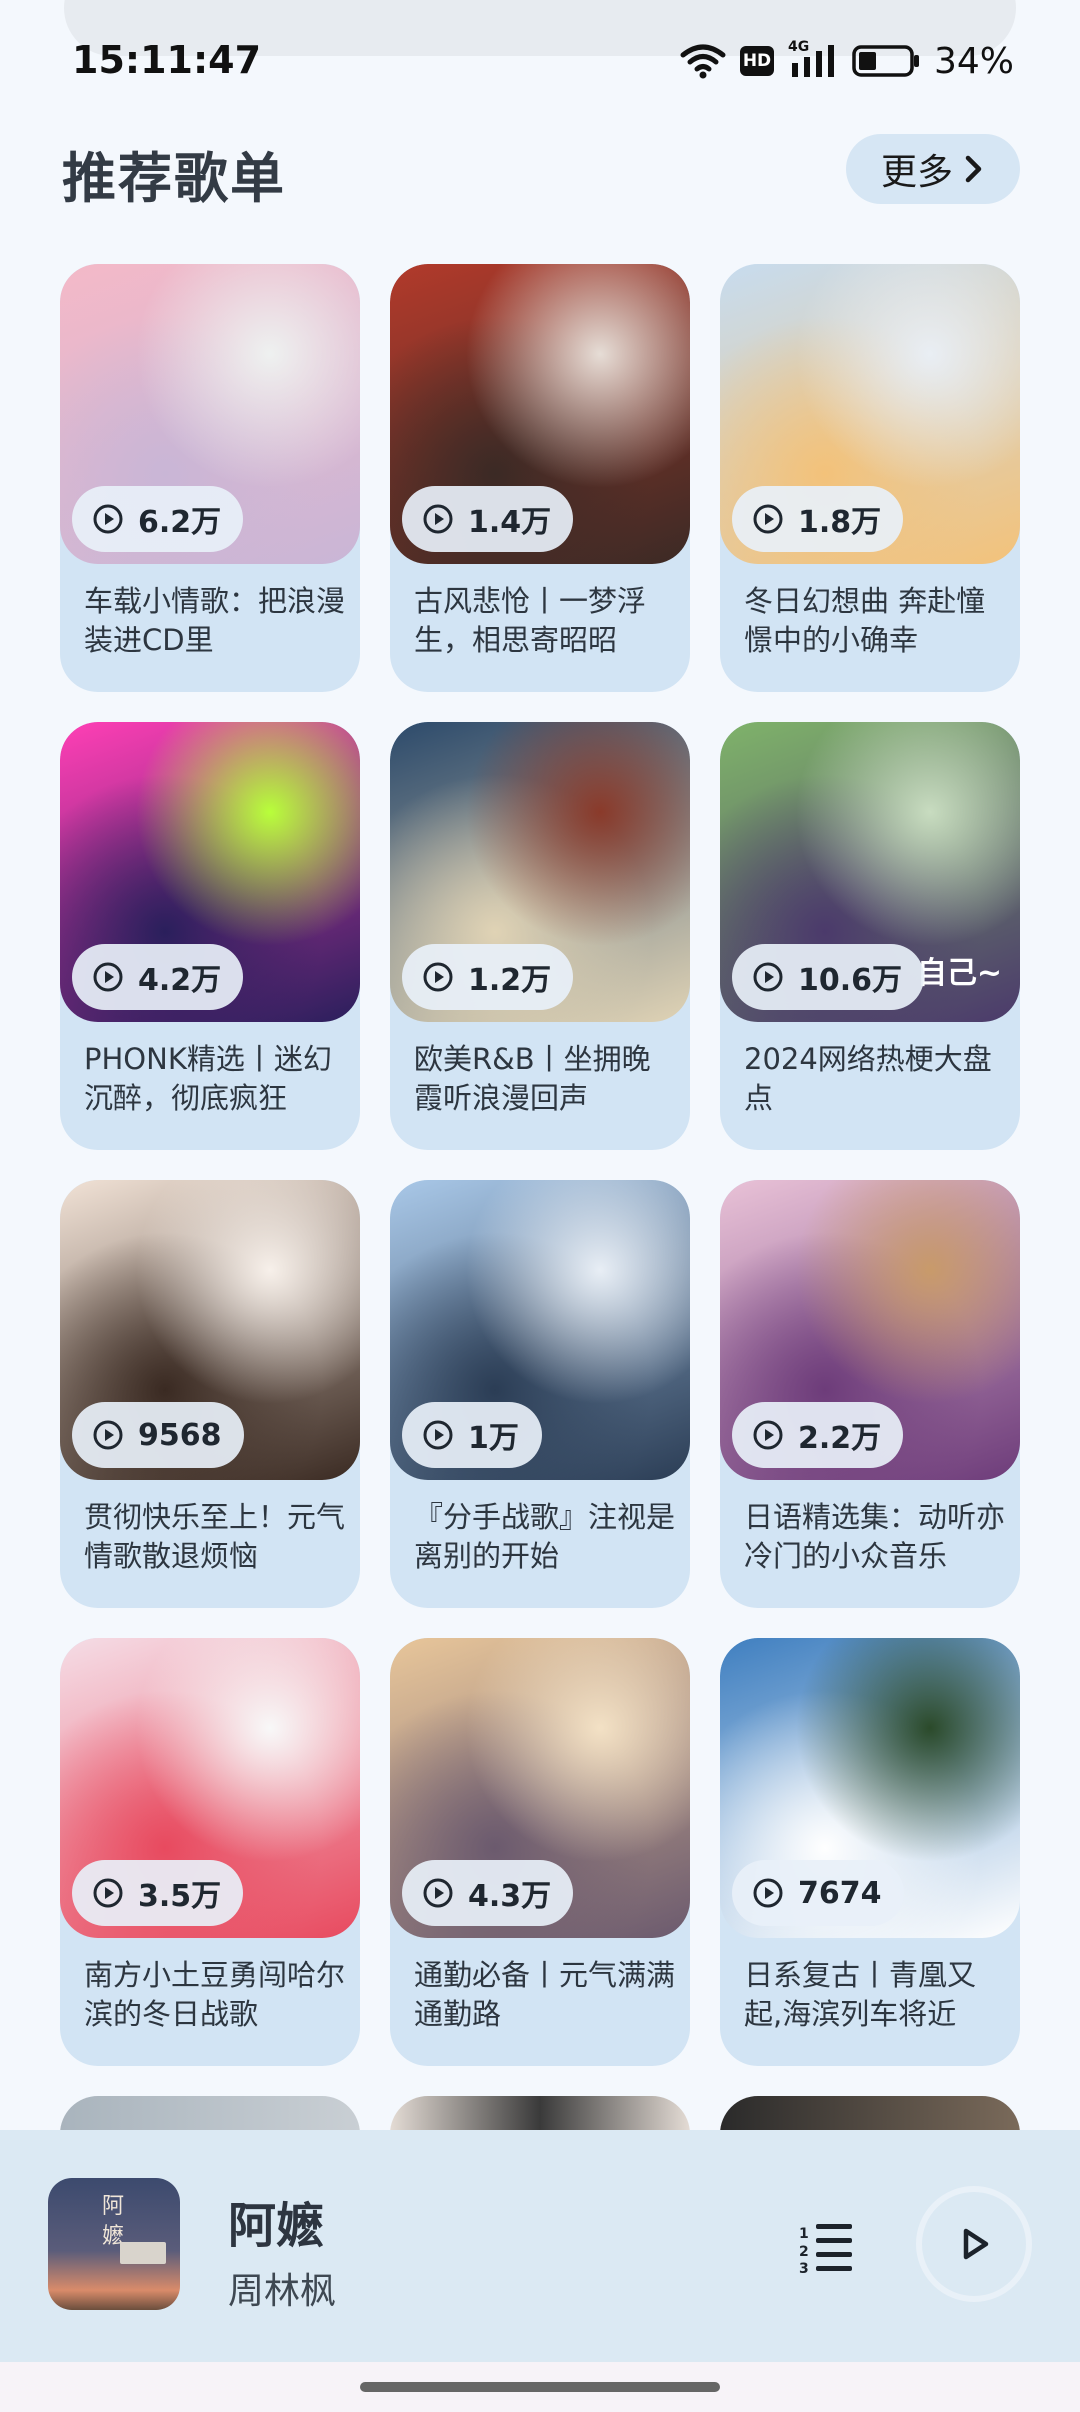  I want to click on play-count: 1.8万, so click(840, 522).